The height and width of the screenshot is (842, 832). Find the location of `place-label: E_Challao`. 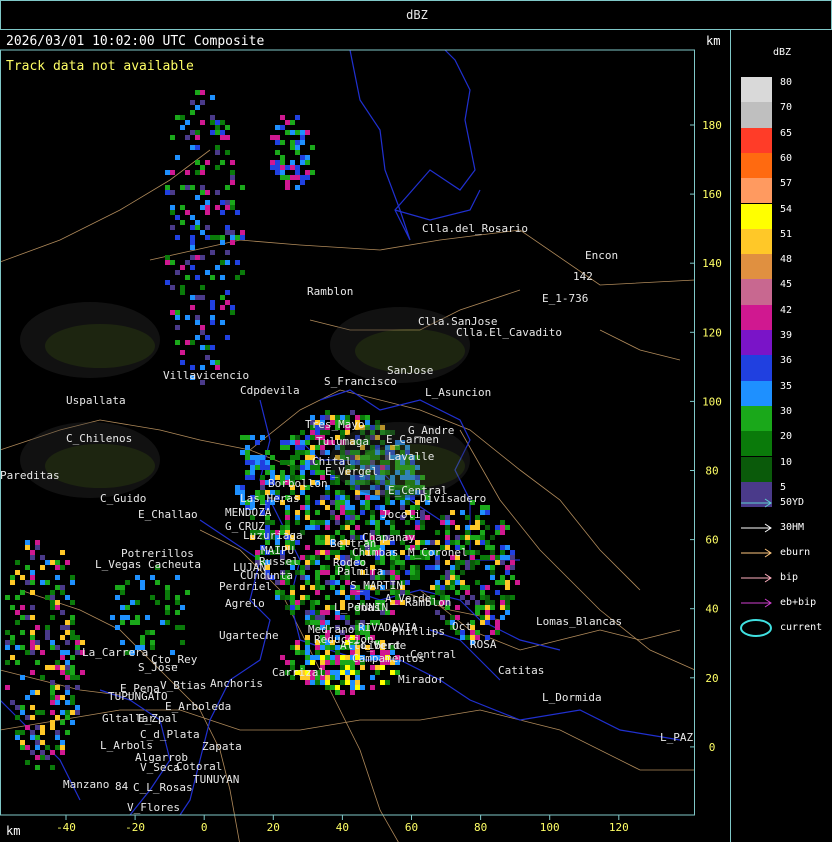

place-label: E_Challao is located at coordinates (168, 514).